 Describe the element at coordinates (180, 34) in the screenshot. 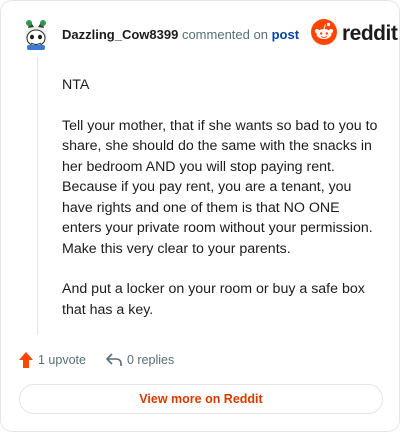

I see `comment-header: Dazzling_Cow8399 commented on post` at that location.